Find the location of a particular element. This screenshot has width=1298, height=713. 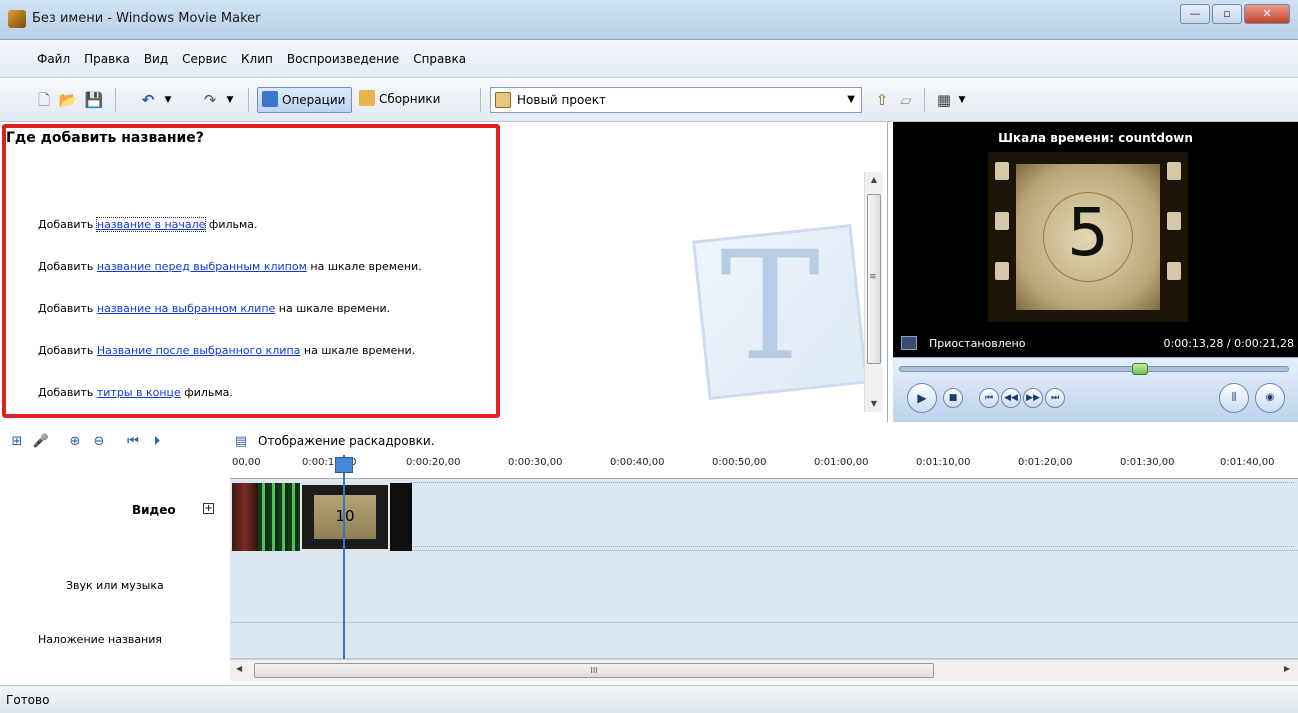

stop-button: ■ is located at coordinates (953, 398).